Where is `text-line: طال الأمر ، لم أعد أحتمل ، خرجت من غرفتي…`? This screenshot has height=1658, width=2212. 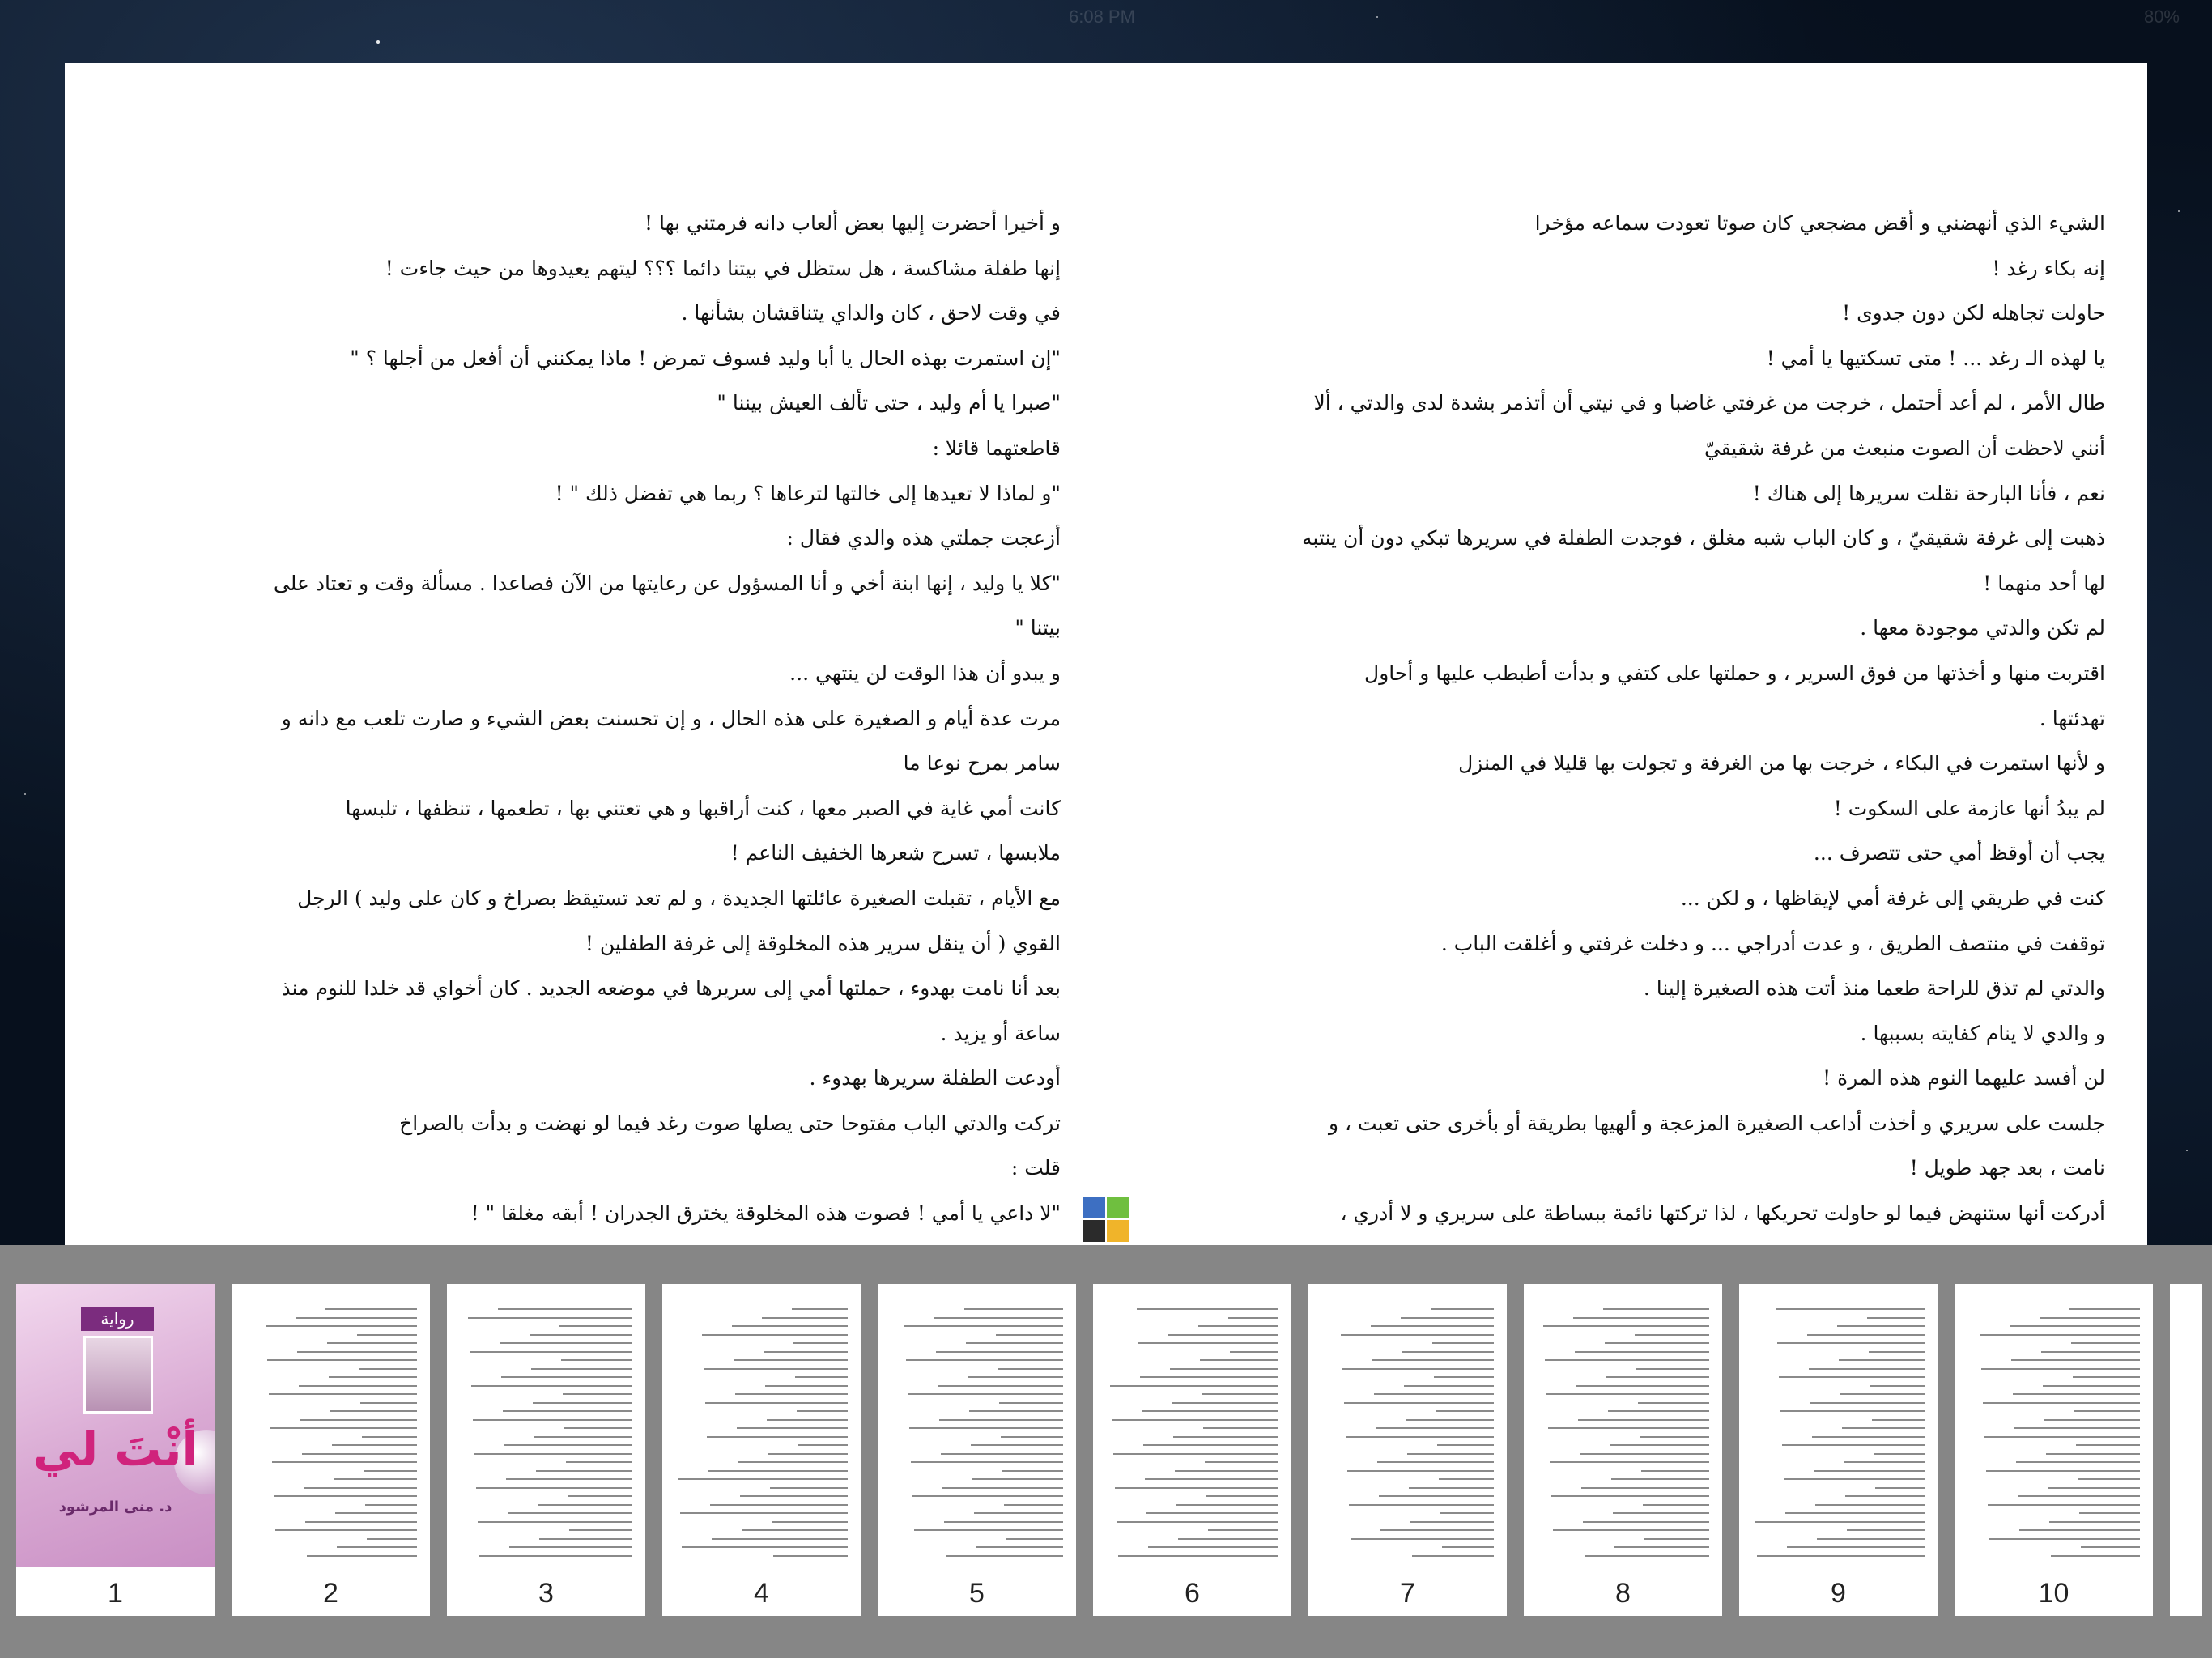
text-line: طال الأمر ، لم أعد أحتمل ، خرجت من غرفتي… is located at coordinates (1709, 403).